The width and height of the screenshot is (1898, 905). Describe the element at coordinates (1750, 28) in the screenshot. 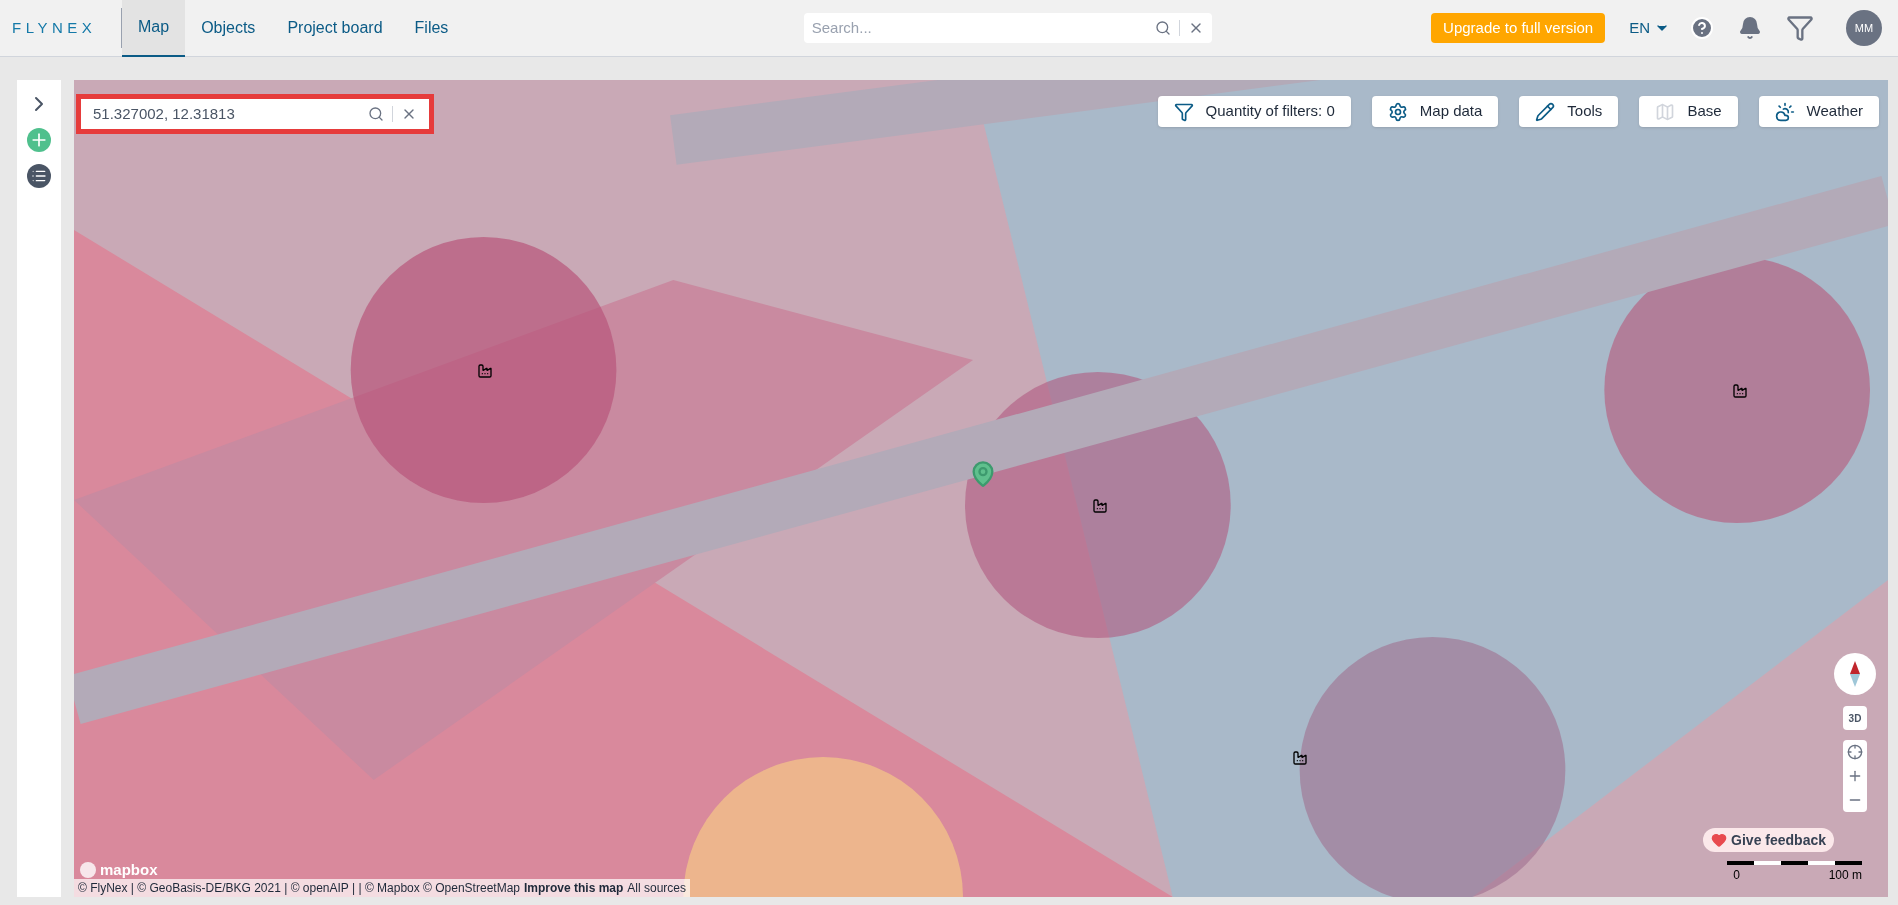

I see `bell-icon` at that location.